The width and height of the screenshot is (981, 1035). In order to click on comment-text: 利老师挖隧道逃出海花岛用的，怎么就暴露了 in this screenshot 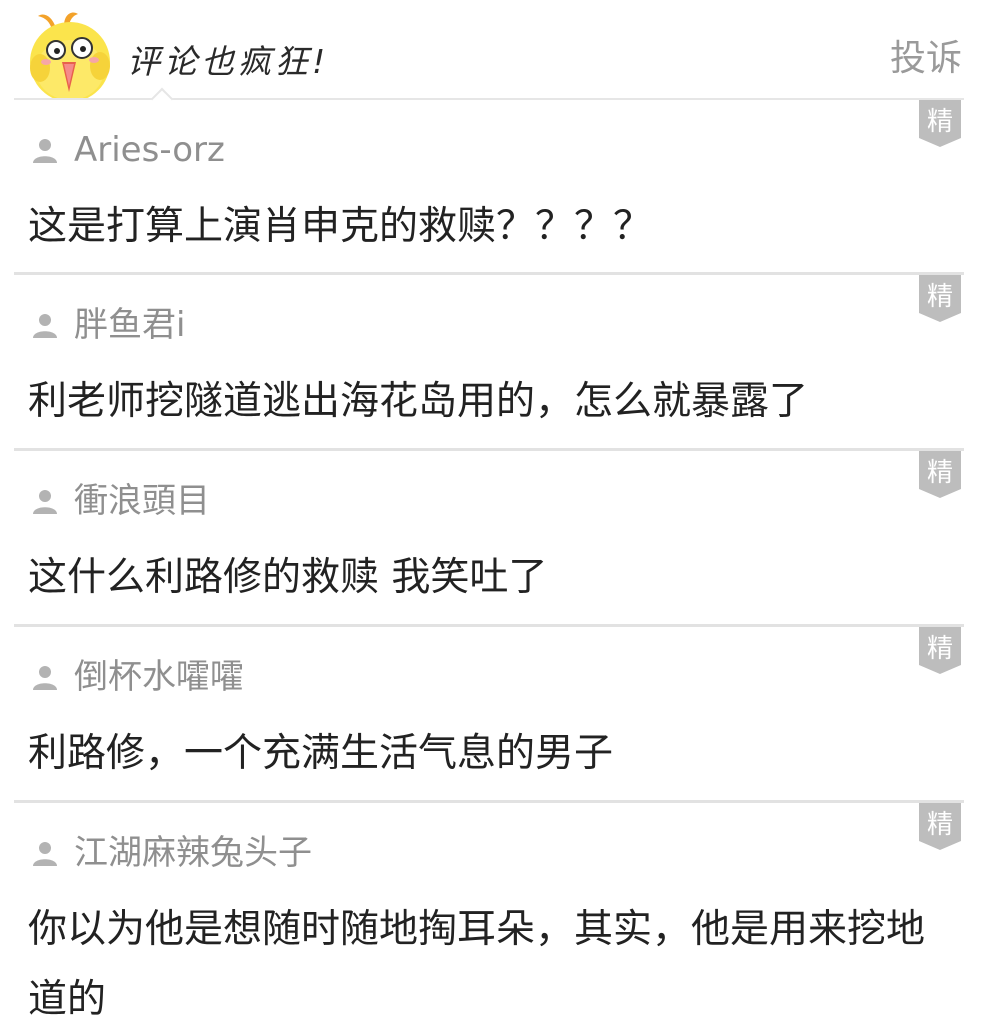, I will do `click(418, 401)`.